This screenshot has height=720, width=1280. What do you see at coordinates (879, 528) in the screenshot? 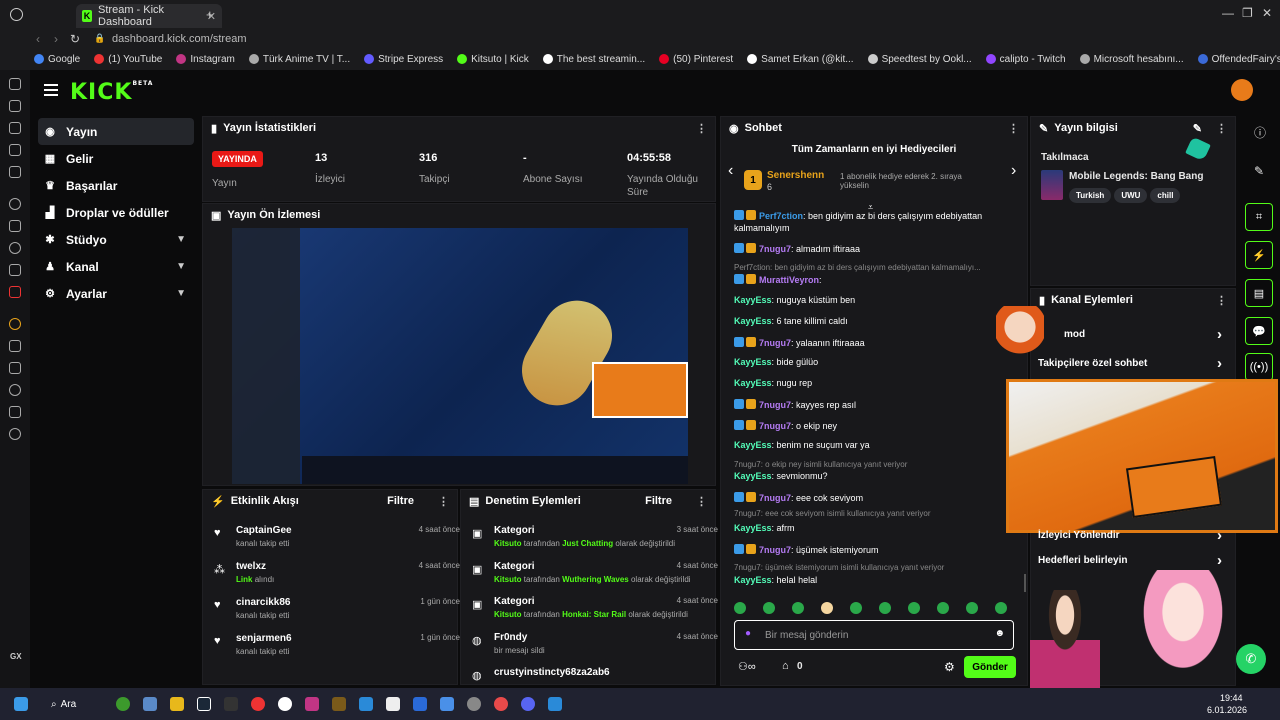
I see `chat-message: KayyEss: afrm` at bounding box center [879, 528].